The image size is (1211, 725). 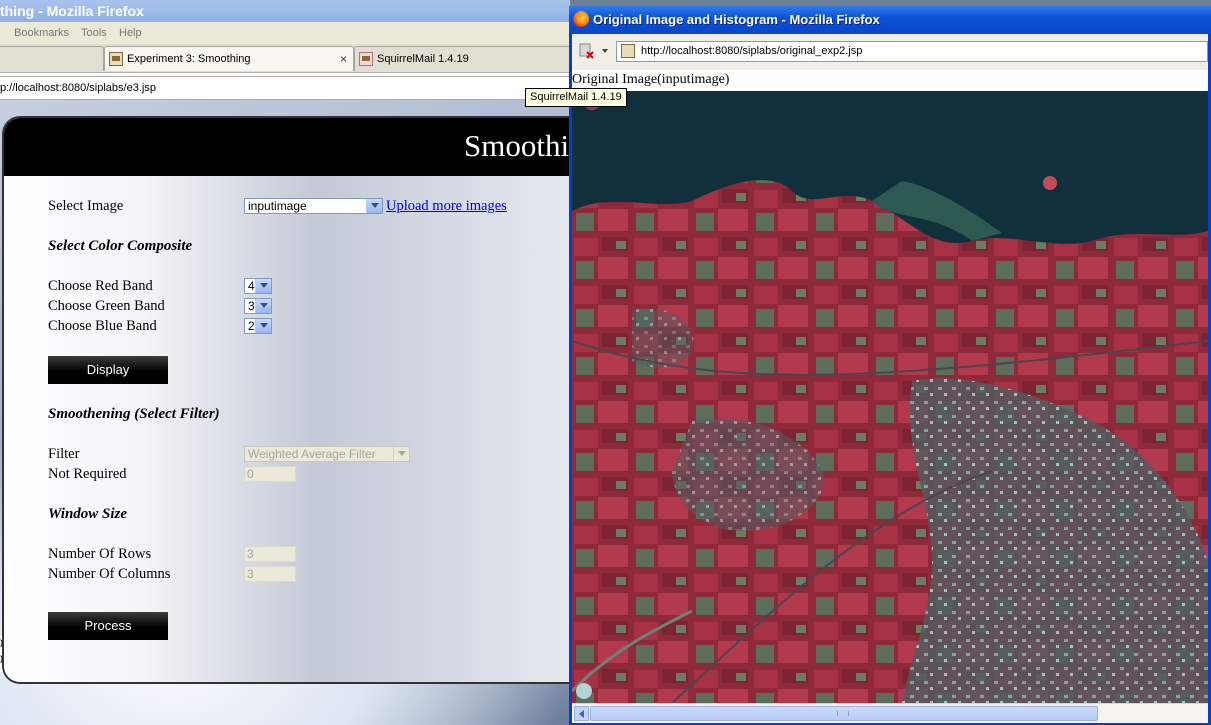 I want to click on panel-header: Smoothi, so click(x=287, y=147).